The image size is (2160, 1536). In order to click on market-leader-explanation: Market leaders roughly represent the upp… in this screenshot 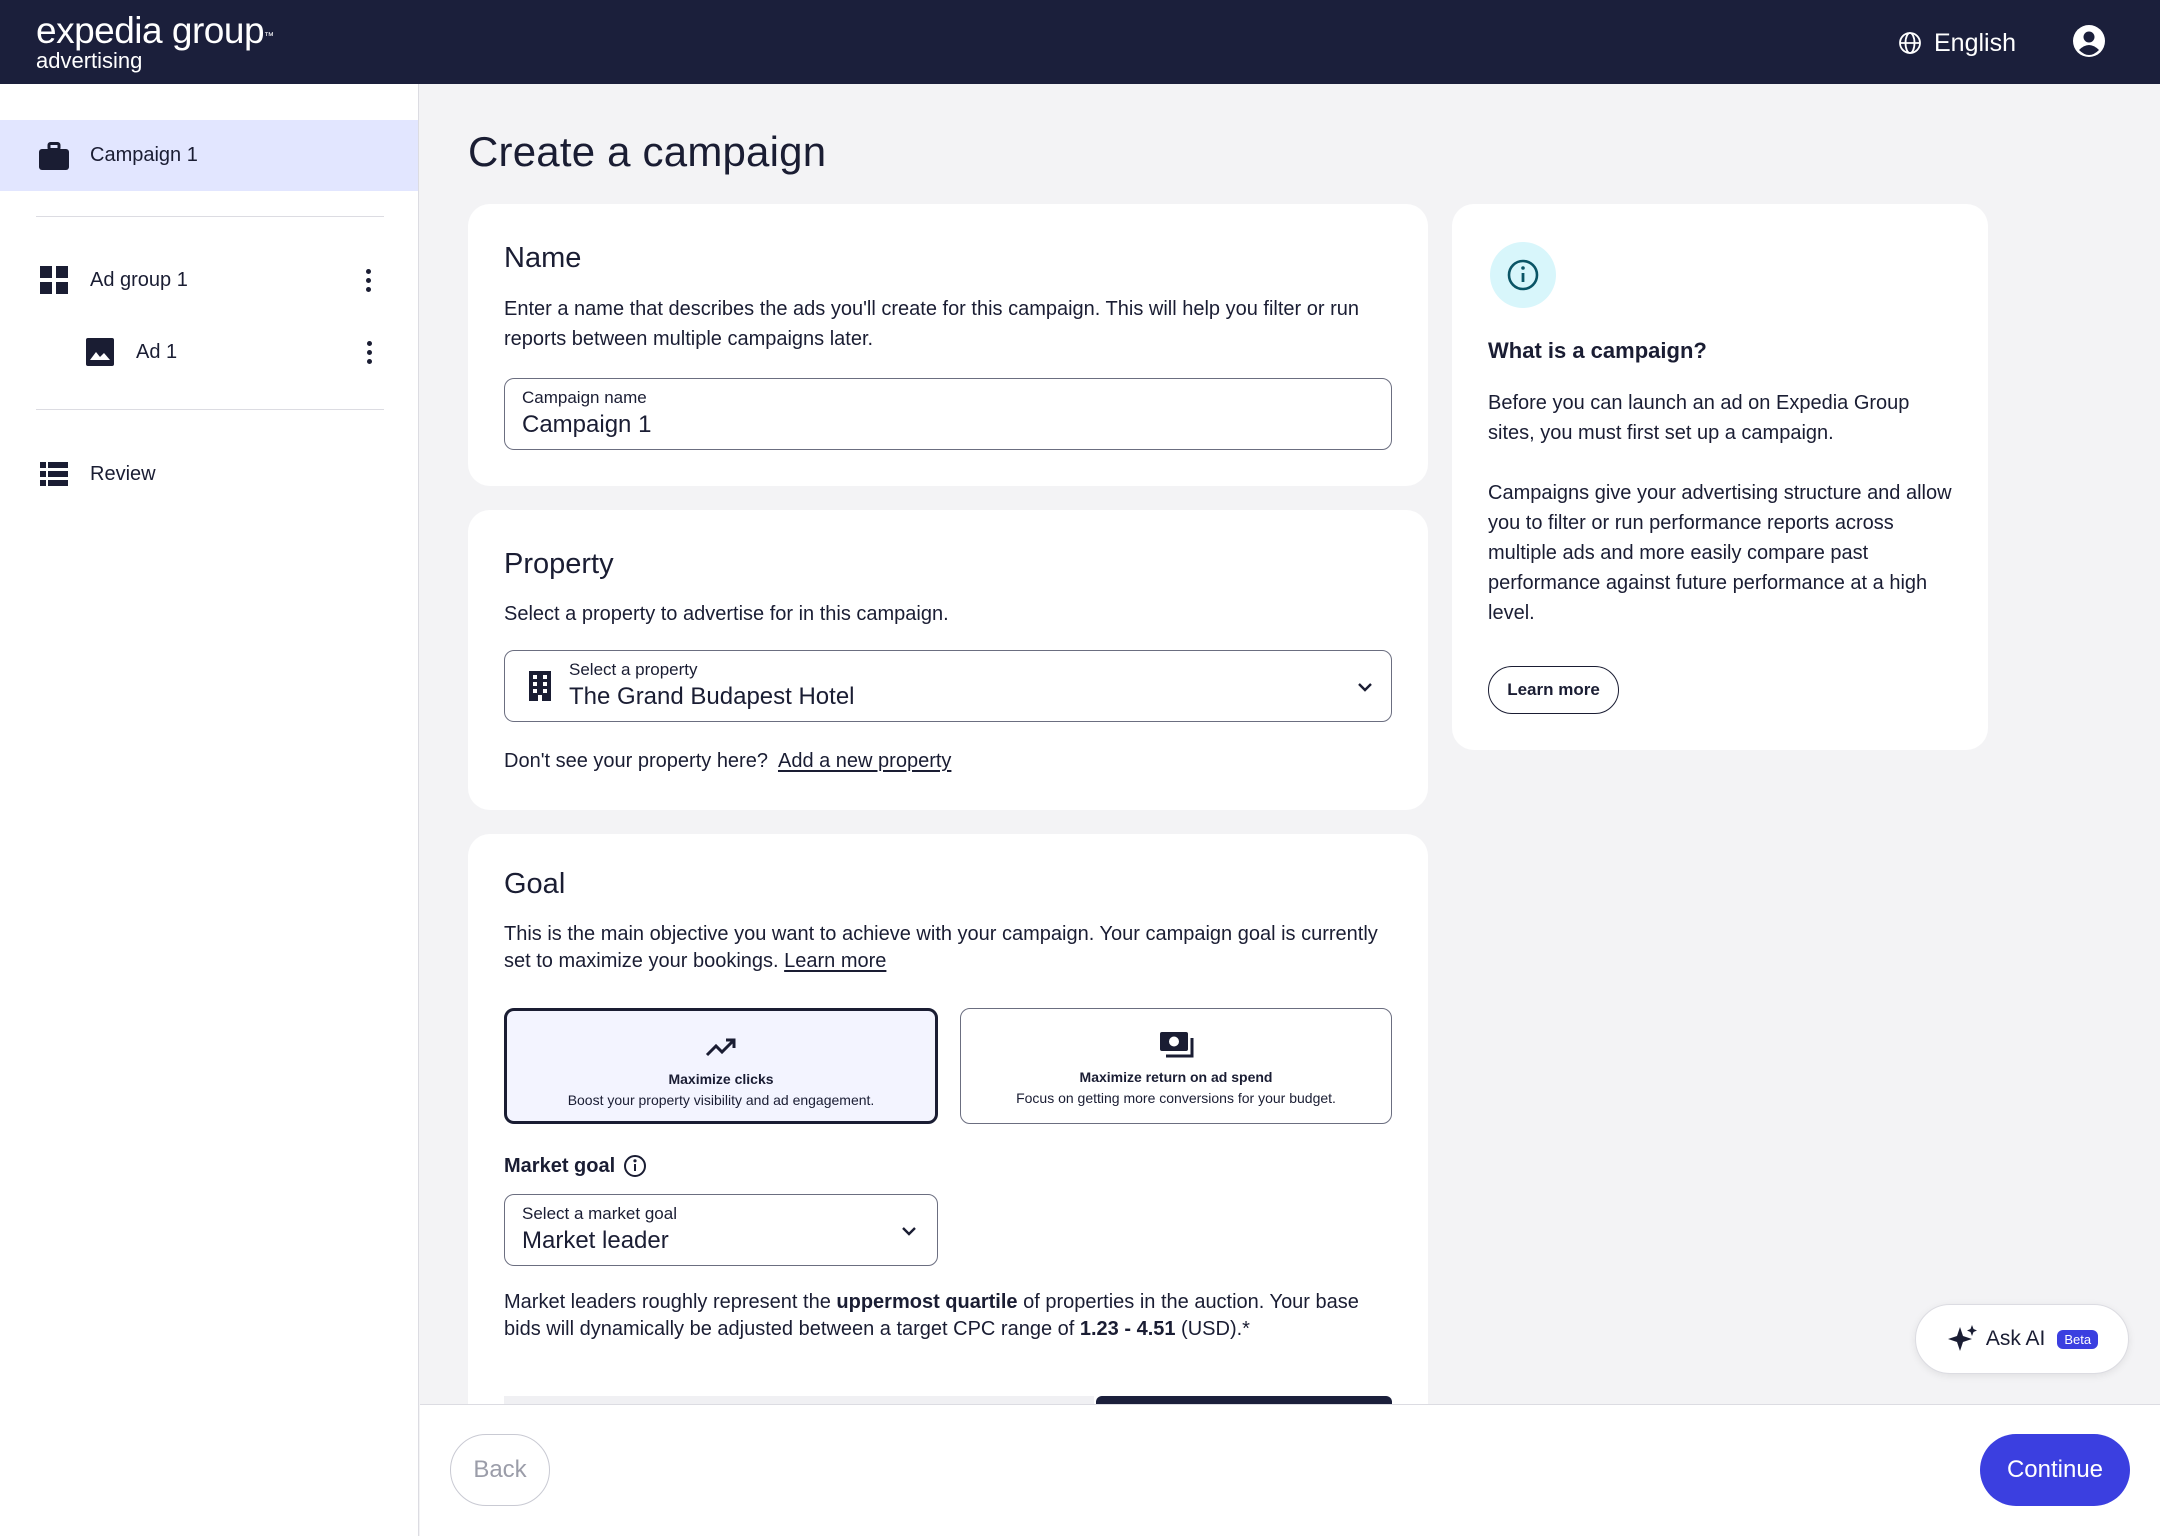, I will do `click(934, 1316)`.